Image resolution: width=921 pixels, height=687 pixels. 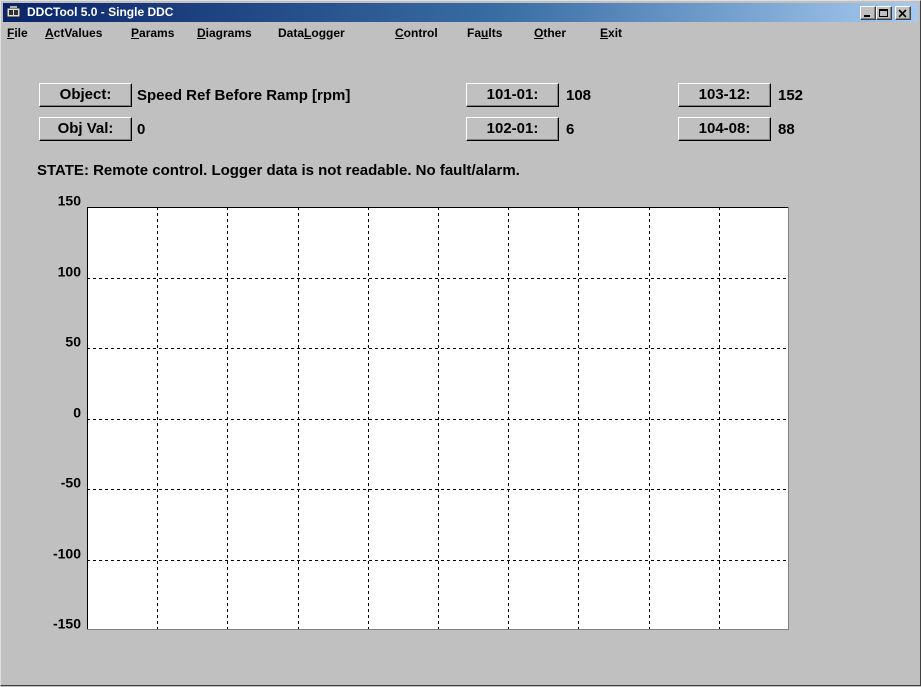 What do you see at coordinates (70, 272) in the screenshot?
I see `y-tick-label: 100` at bounding box center [70, 272].